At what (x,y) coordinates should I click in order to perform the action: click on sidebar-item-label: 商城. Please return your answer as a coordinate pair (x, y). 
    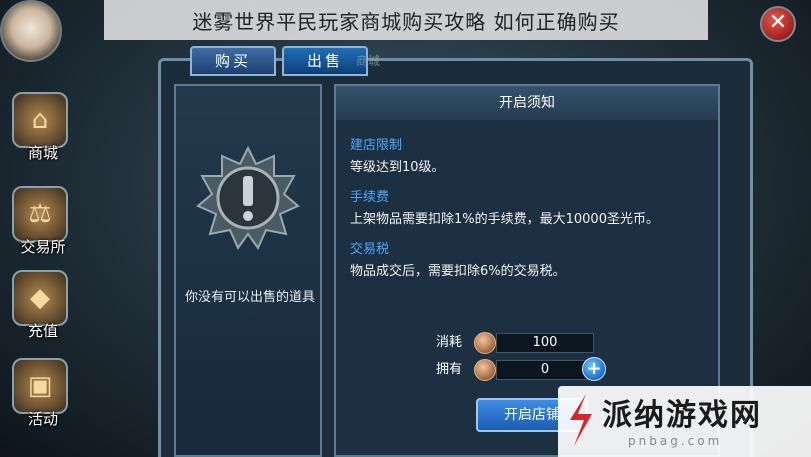
    Looking at the image, I should click on (42, 153).